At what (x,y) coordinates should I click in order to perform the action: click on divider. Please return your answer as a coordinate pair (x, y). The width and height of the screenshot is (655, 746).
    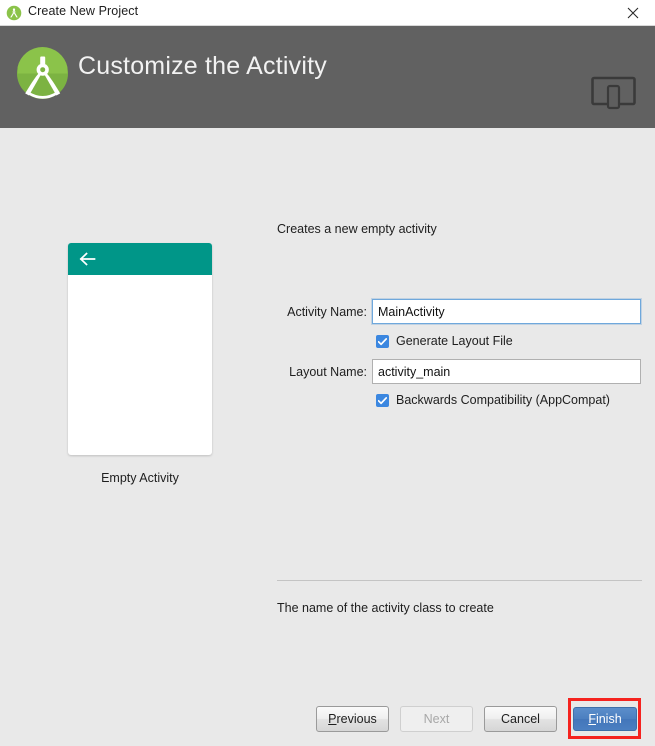
    Looking at the image, I should click on (459, 580).